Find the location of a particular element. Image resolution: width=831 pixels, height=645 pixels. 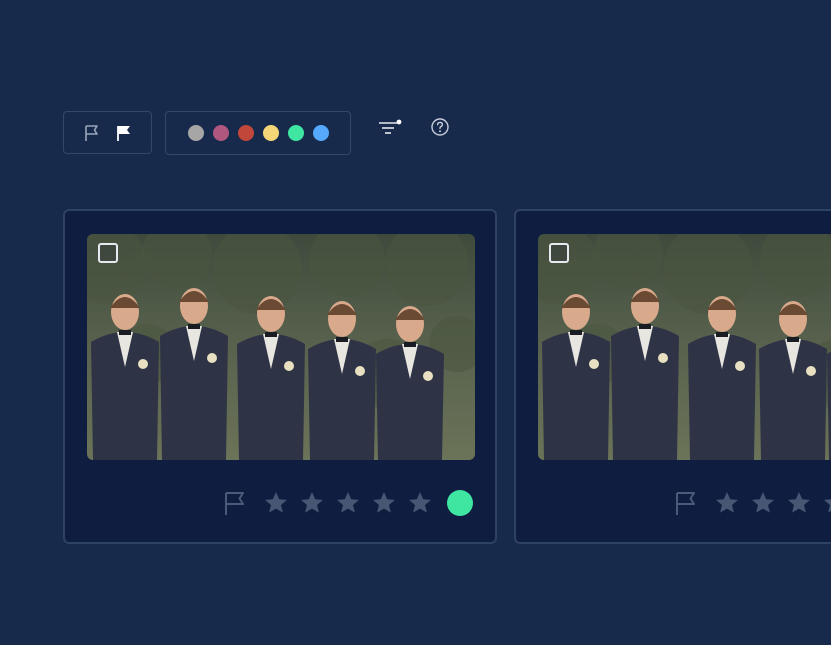

flag-filled-icon is located at coordinates (123, 133).